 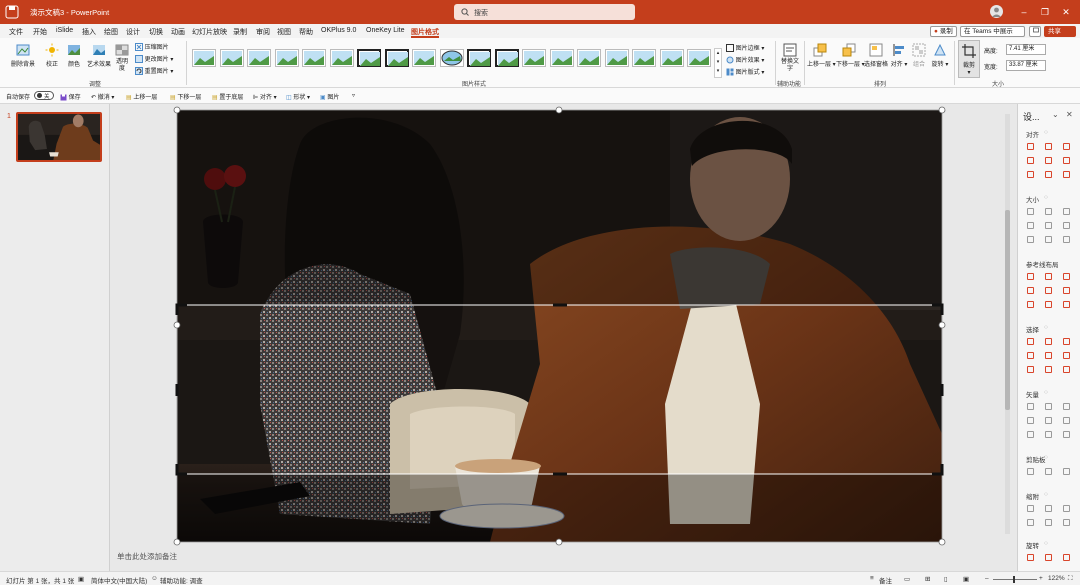 I want to click on notes-button: 备注, so click(x=885, y=580).